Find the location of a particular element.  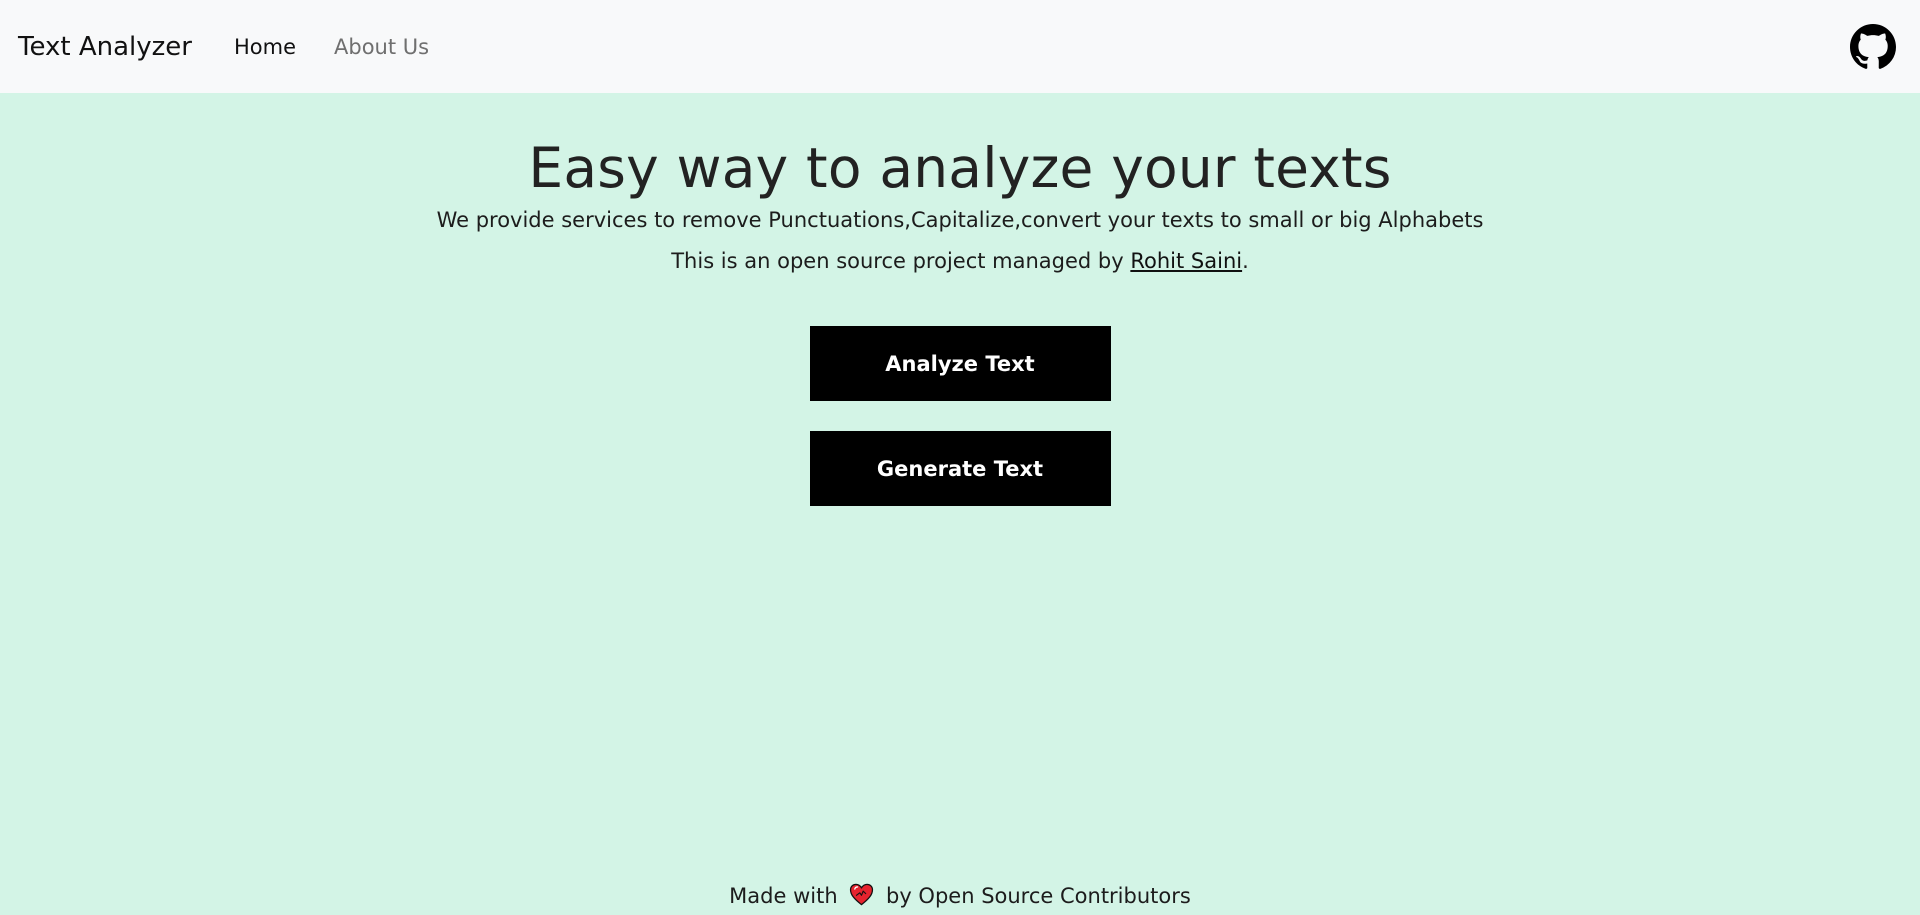

nav-link-home: Home is located at coordinates (265, 47).